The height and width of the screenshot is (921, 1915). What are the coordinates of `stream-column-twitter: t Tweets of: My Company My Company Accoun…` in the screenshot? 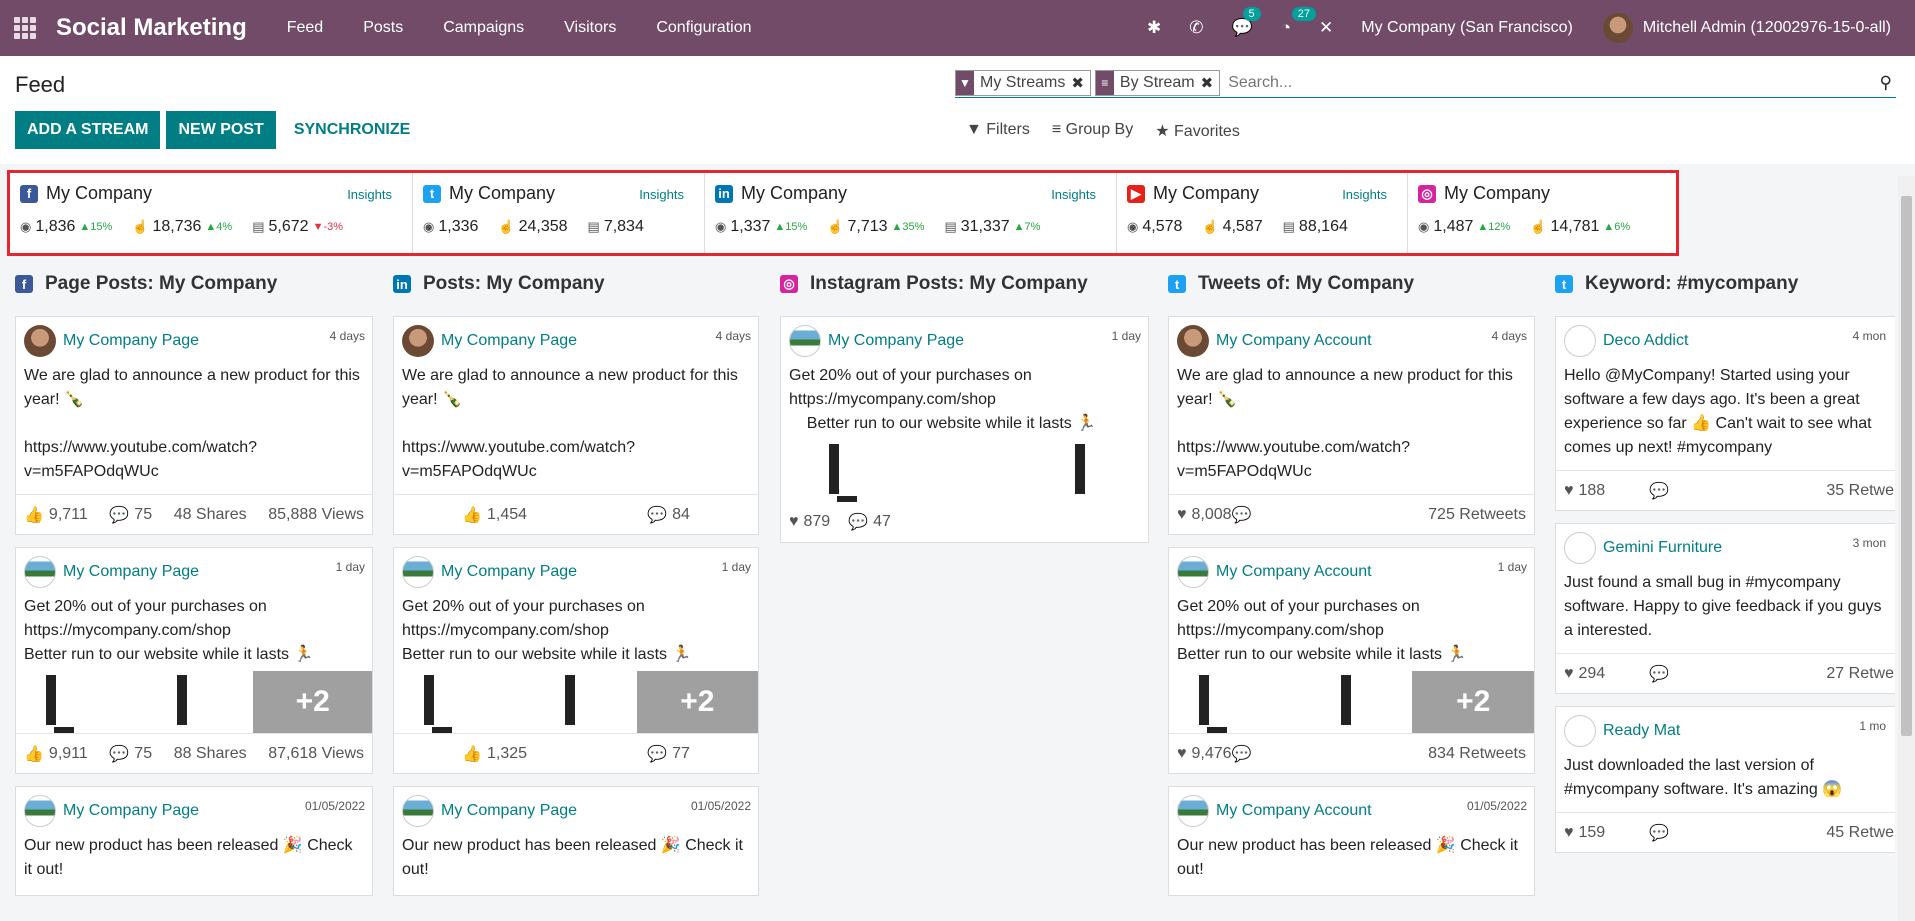 It's located at (1351, 580).